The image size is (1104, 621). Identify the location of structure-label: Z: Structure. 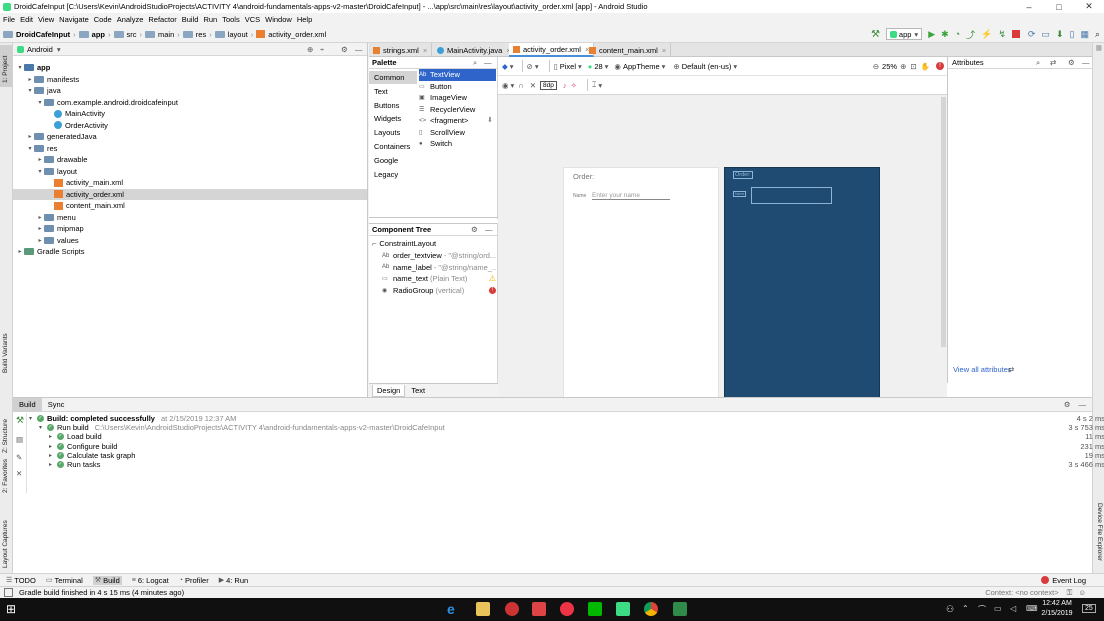
(5, 436).